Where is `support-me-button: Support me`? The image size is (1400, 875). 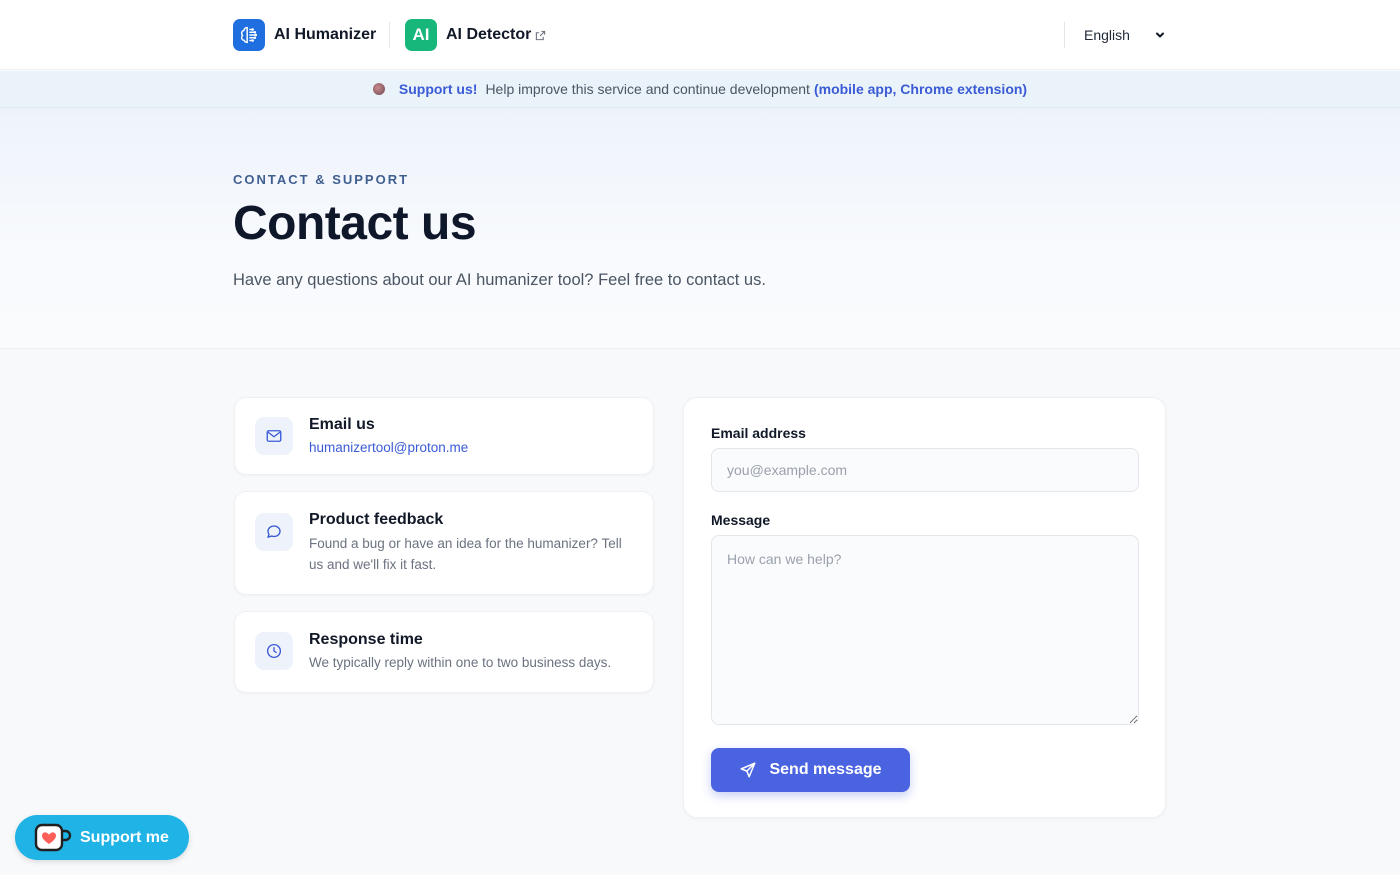 support-me-button: Support me is located at coordinates (102, 837).